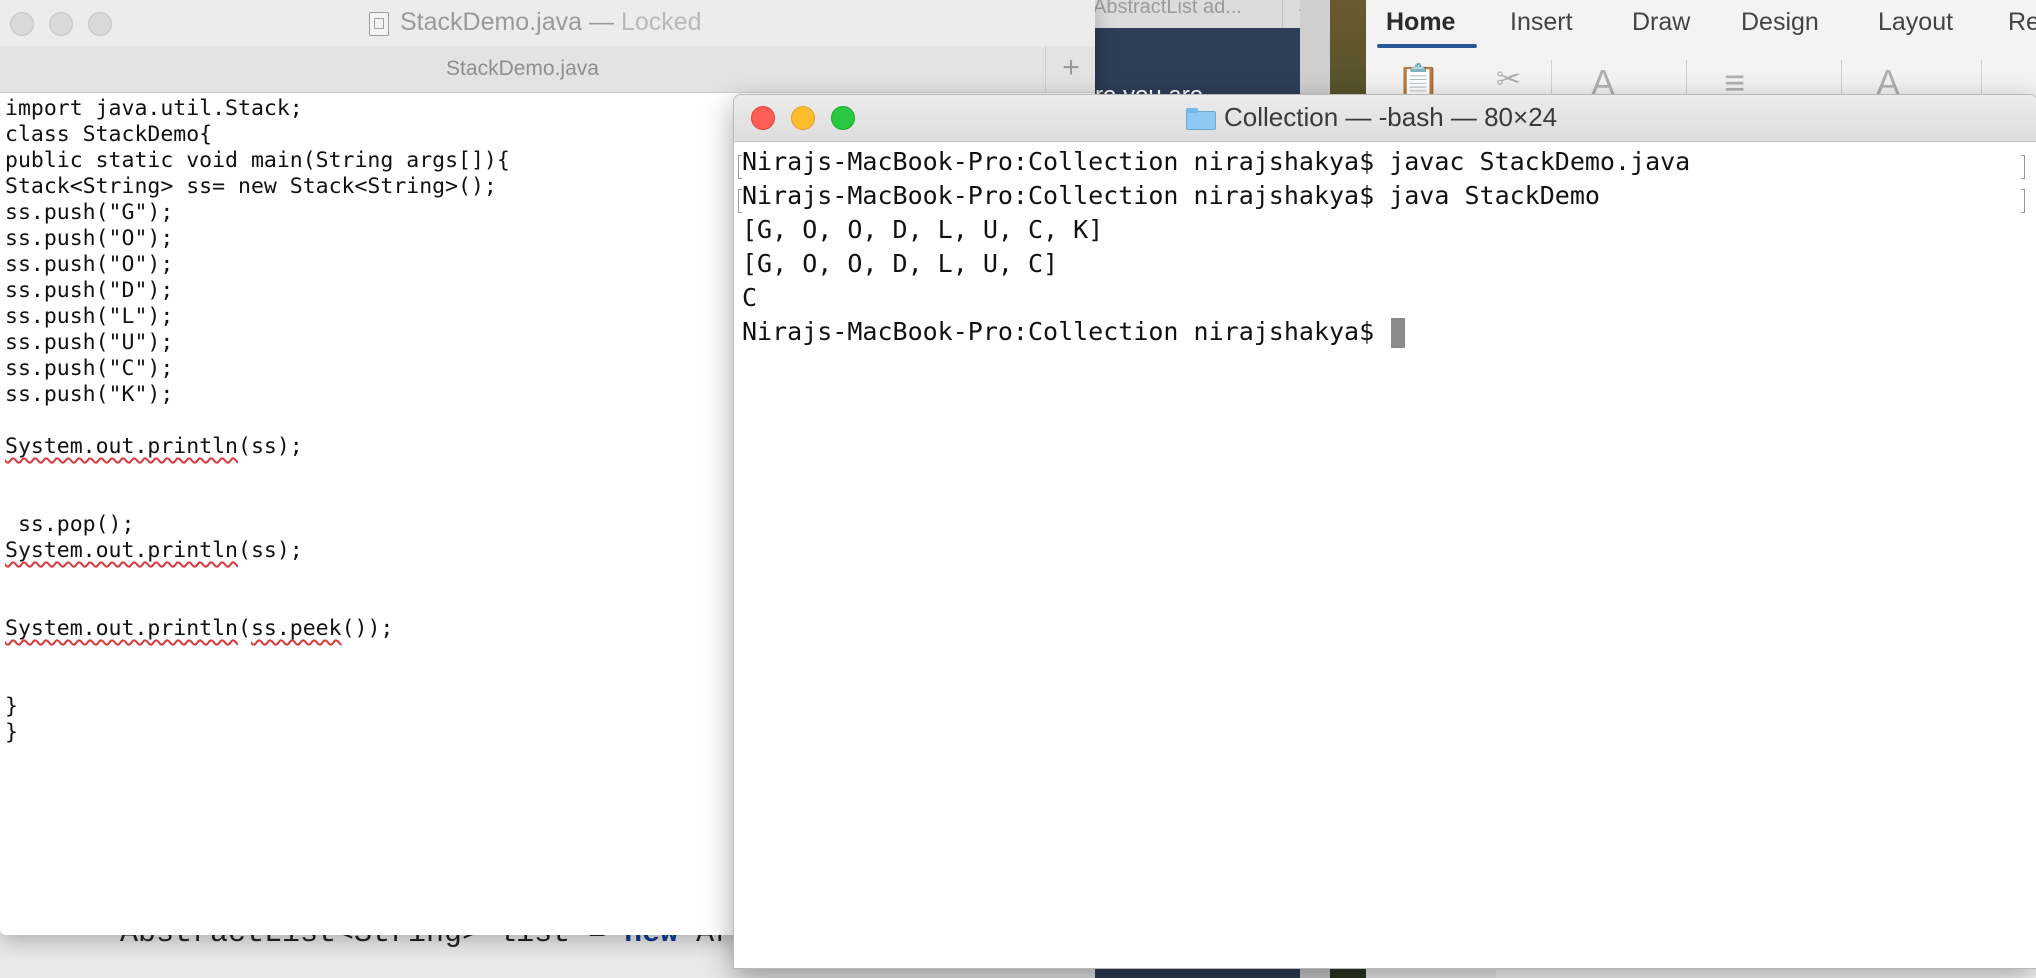  I want to click on tab-draw: Draw, so click(1661, 22).